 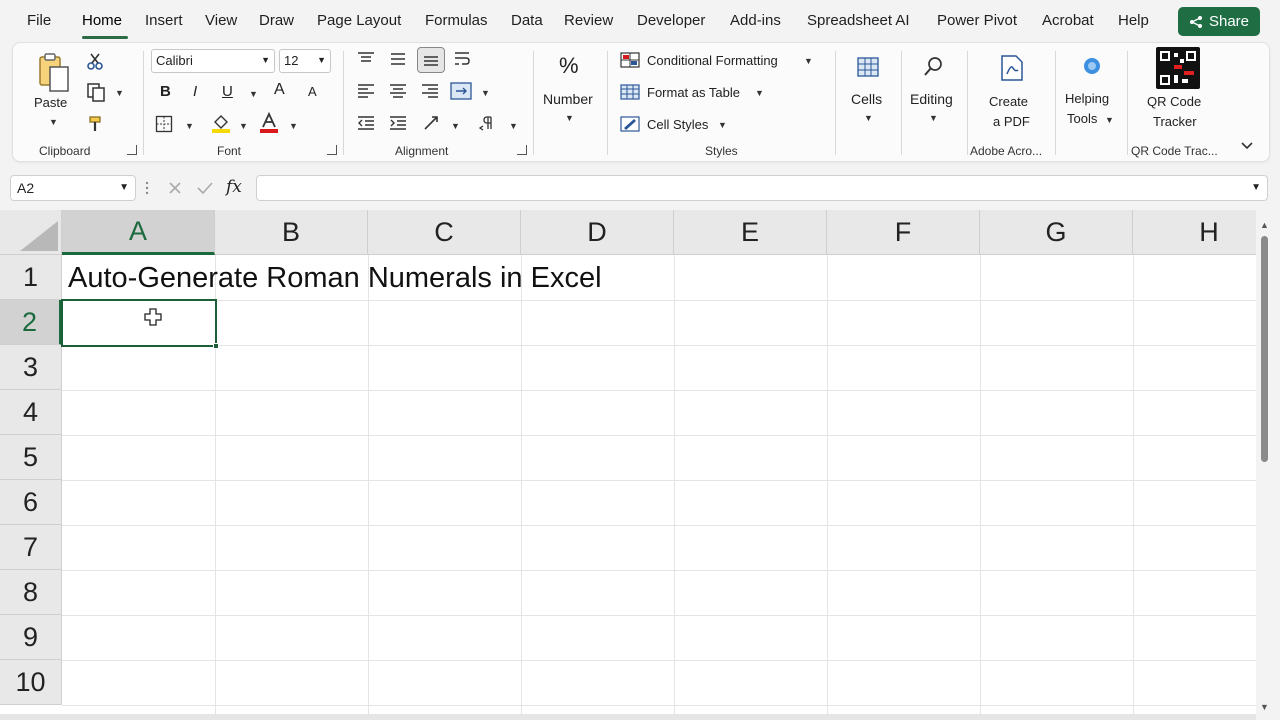 I want to click on editing-button: Editing, so click(x=931, y=99).